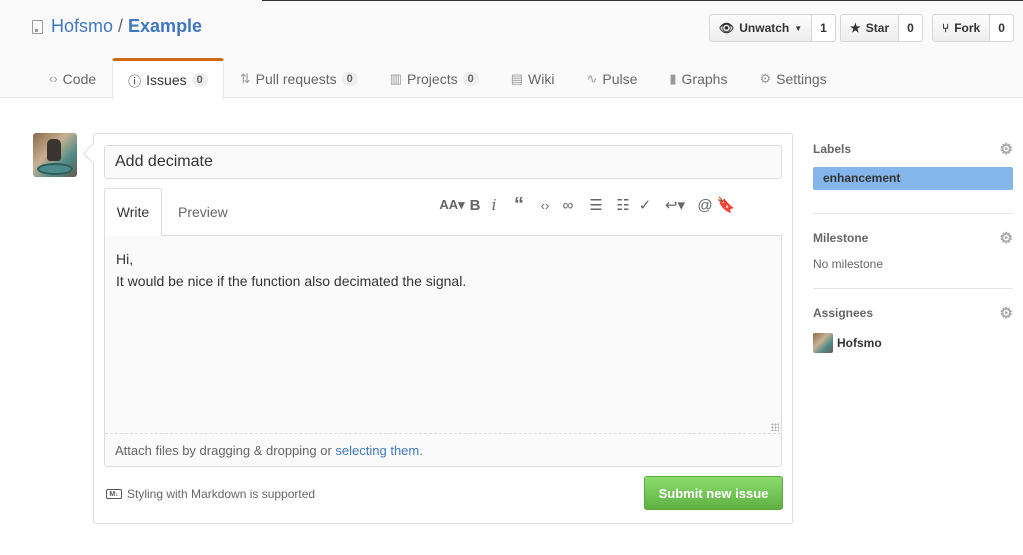  I want to click on tab-label: Pull requests, so click(296, 78).